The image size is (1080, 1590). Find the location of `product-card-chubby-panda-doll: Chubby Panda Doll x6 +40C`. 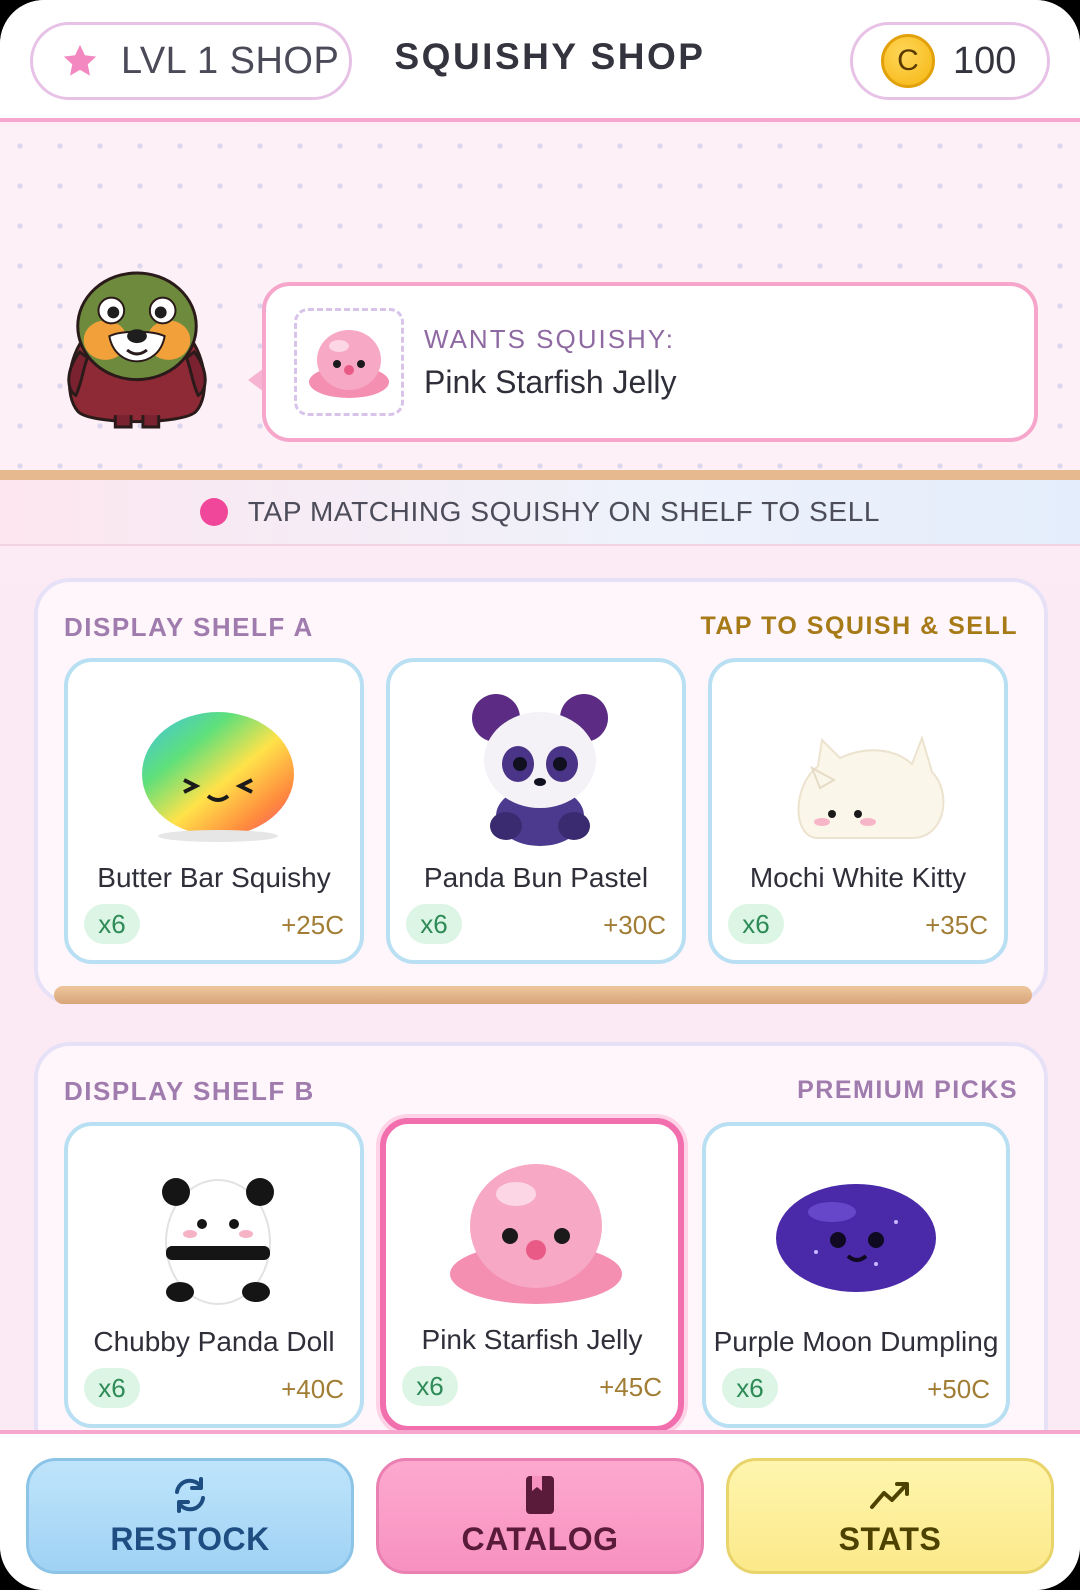

product-card-chubby-panda-doll: Chubby Panda Doll x6 +40C is located at coordinates (214, 1275).